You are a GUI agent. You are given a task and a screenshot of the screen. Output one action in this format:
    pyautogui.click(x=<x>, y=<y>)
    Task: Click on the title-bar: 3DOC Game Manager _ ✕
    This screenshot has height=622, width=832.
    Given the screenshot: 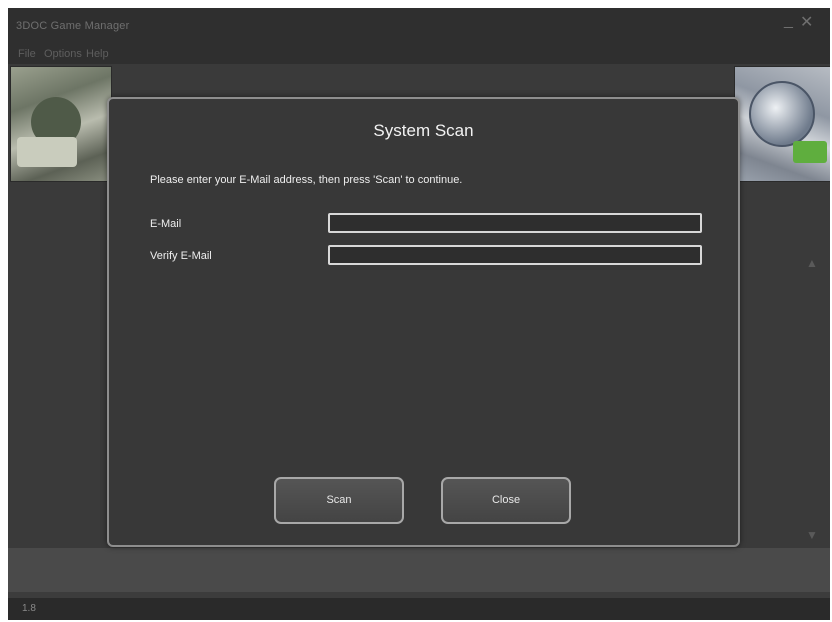 What is the action you would take?
    pyautogui.click(x=419, y=26)
    